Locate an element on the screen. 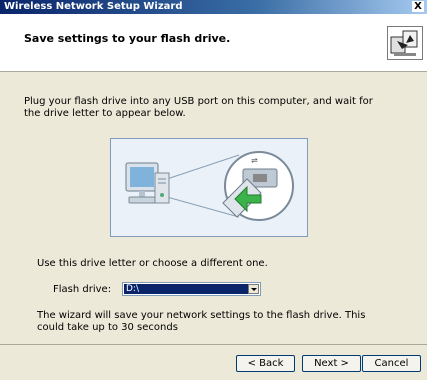 The width and height of the screenshot is (427, 380). chevron-down-icon is located at coordinates (253, 289).